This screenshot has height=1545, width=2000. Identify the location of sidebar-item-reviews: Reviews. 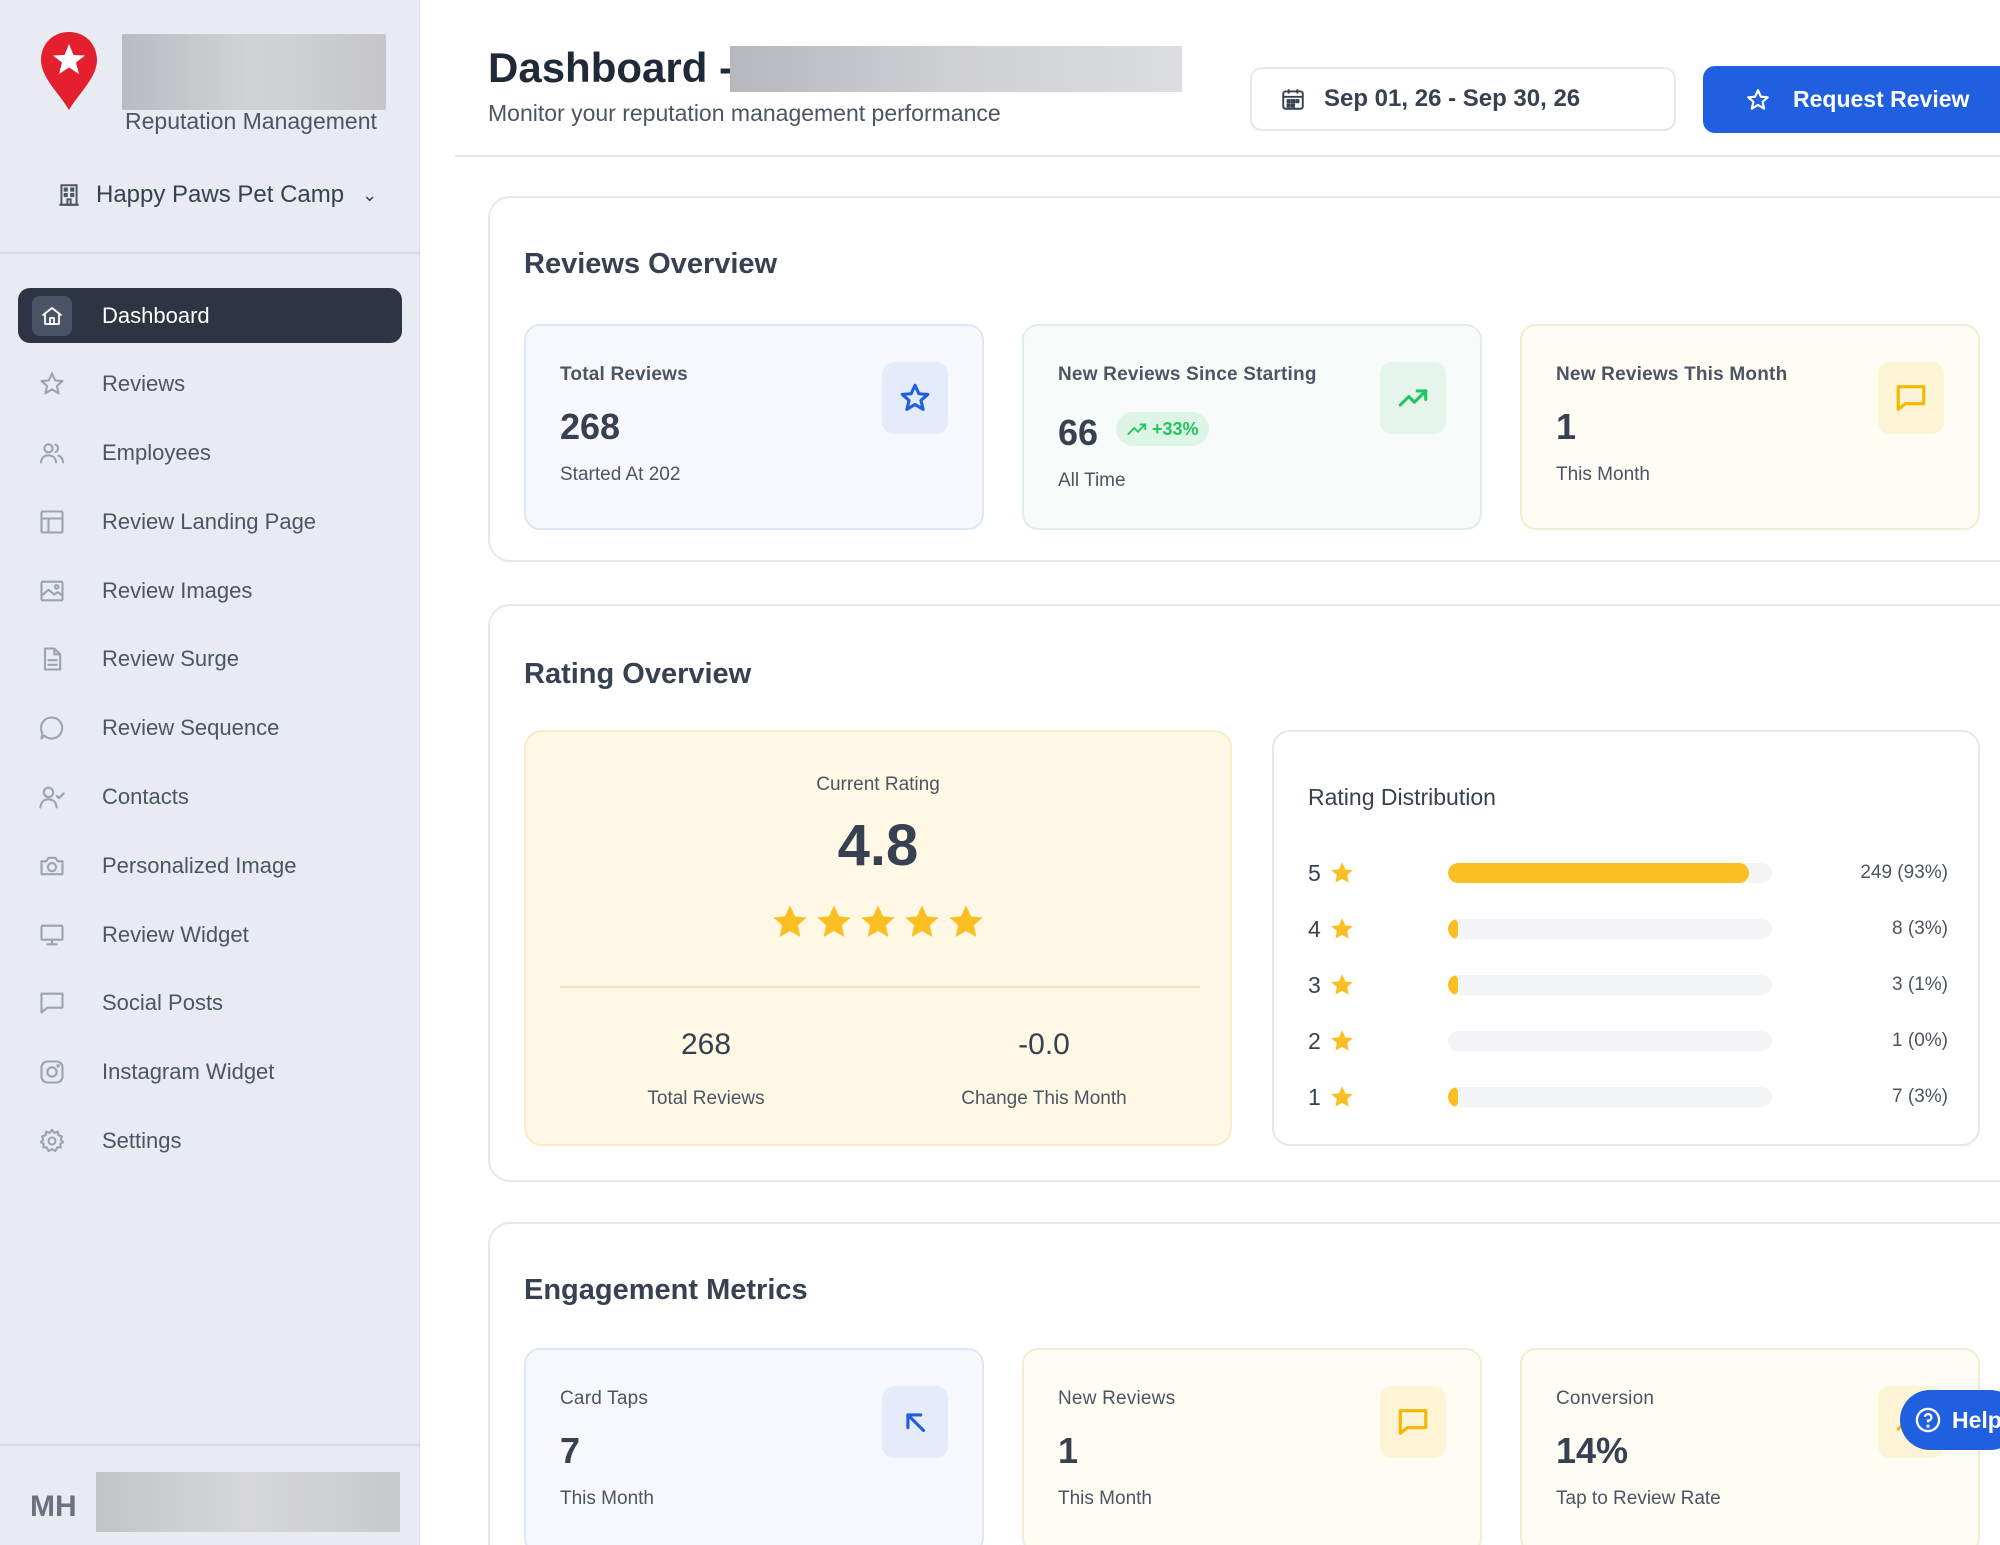
(210, 384).